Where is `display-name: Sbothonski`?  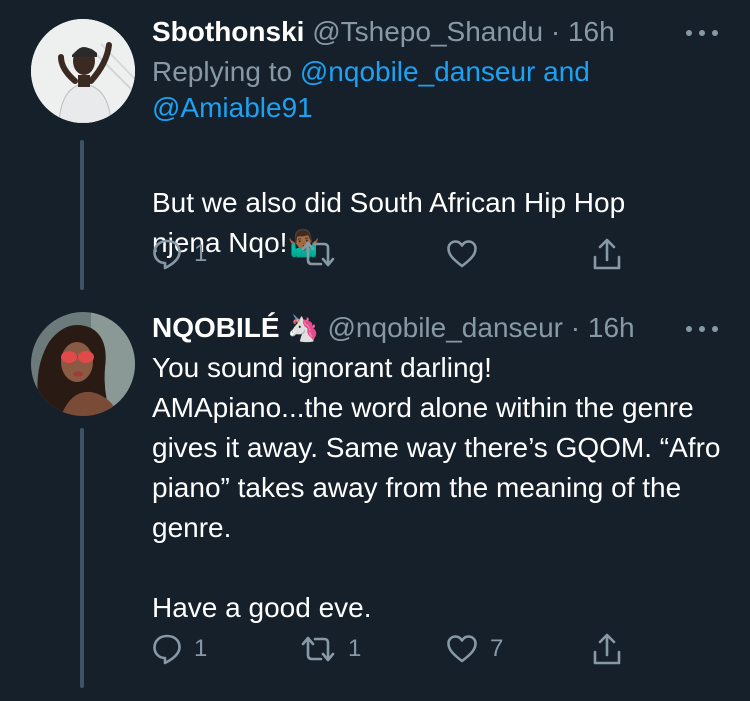 display-name: Sbothonski is located at coordinates (228, 31).